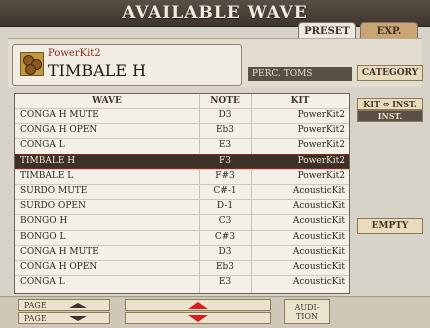 This screenshot has height=328, width=430. I want to click on cell-wave: TIMBALE L, so click(47, 175).